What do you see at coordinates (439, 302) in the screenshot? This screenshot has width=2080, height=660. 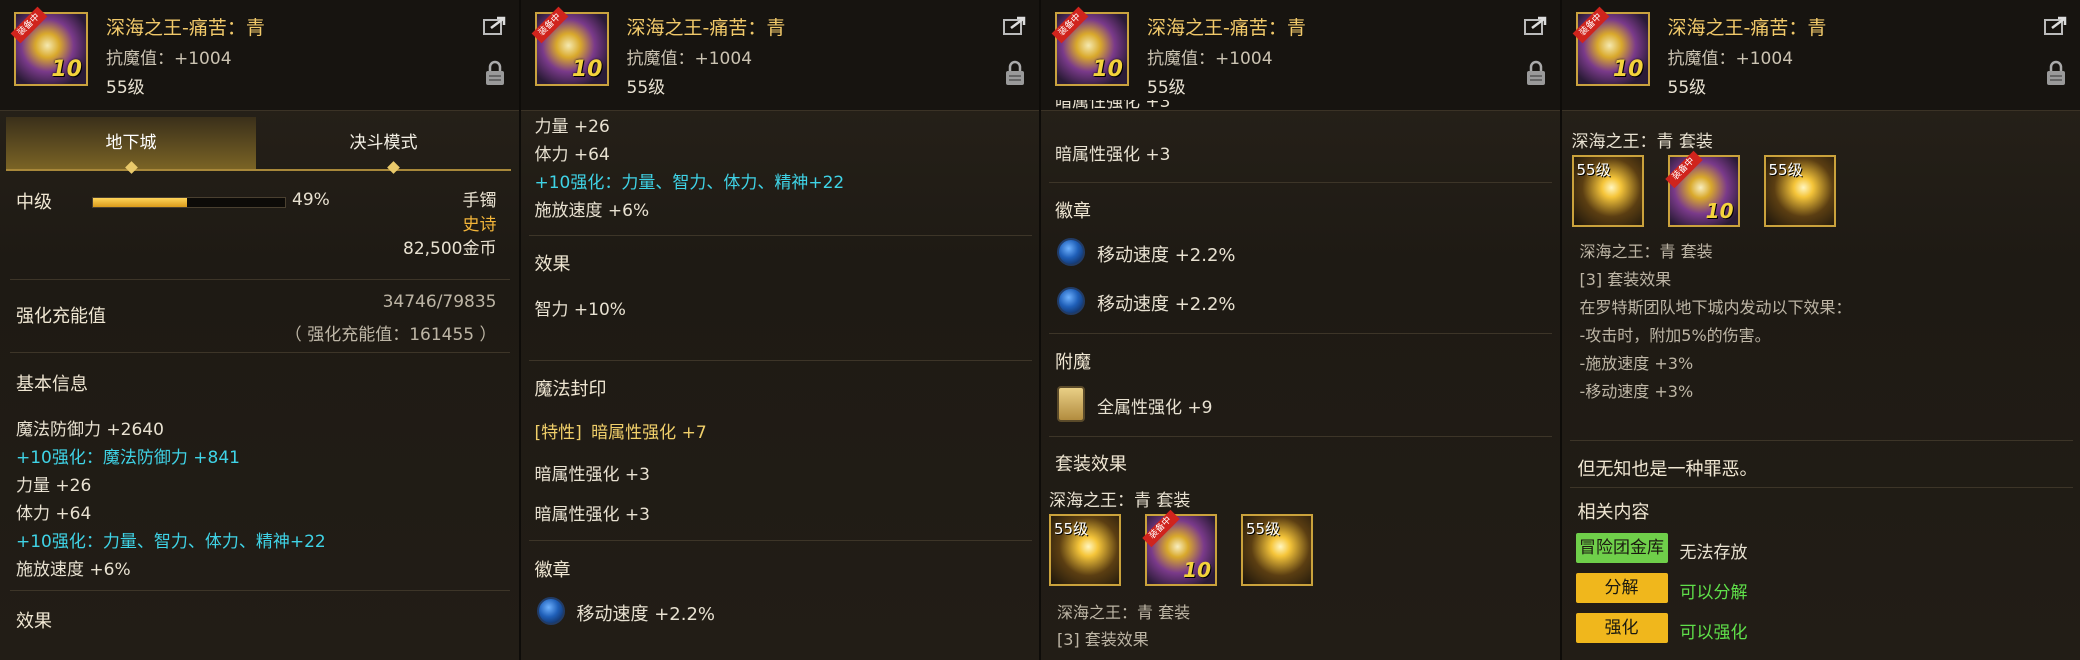 I see `charge-value: 34746/79835` at bounding box center [439, 302].